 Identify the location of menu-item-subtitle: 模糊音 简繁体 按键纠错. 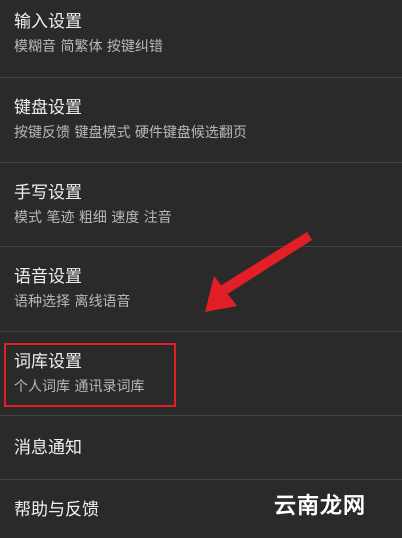
(88, 47).